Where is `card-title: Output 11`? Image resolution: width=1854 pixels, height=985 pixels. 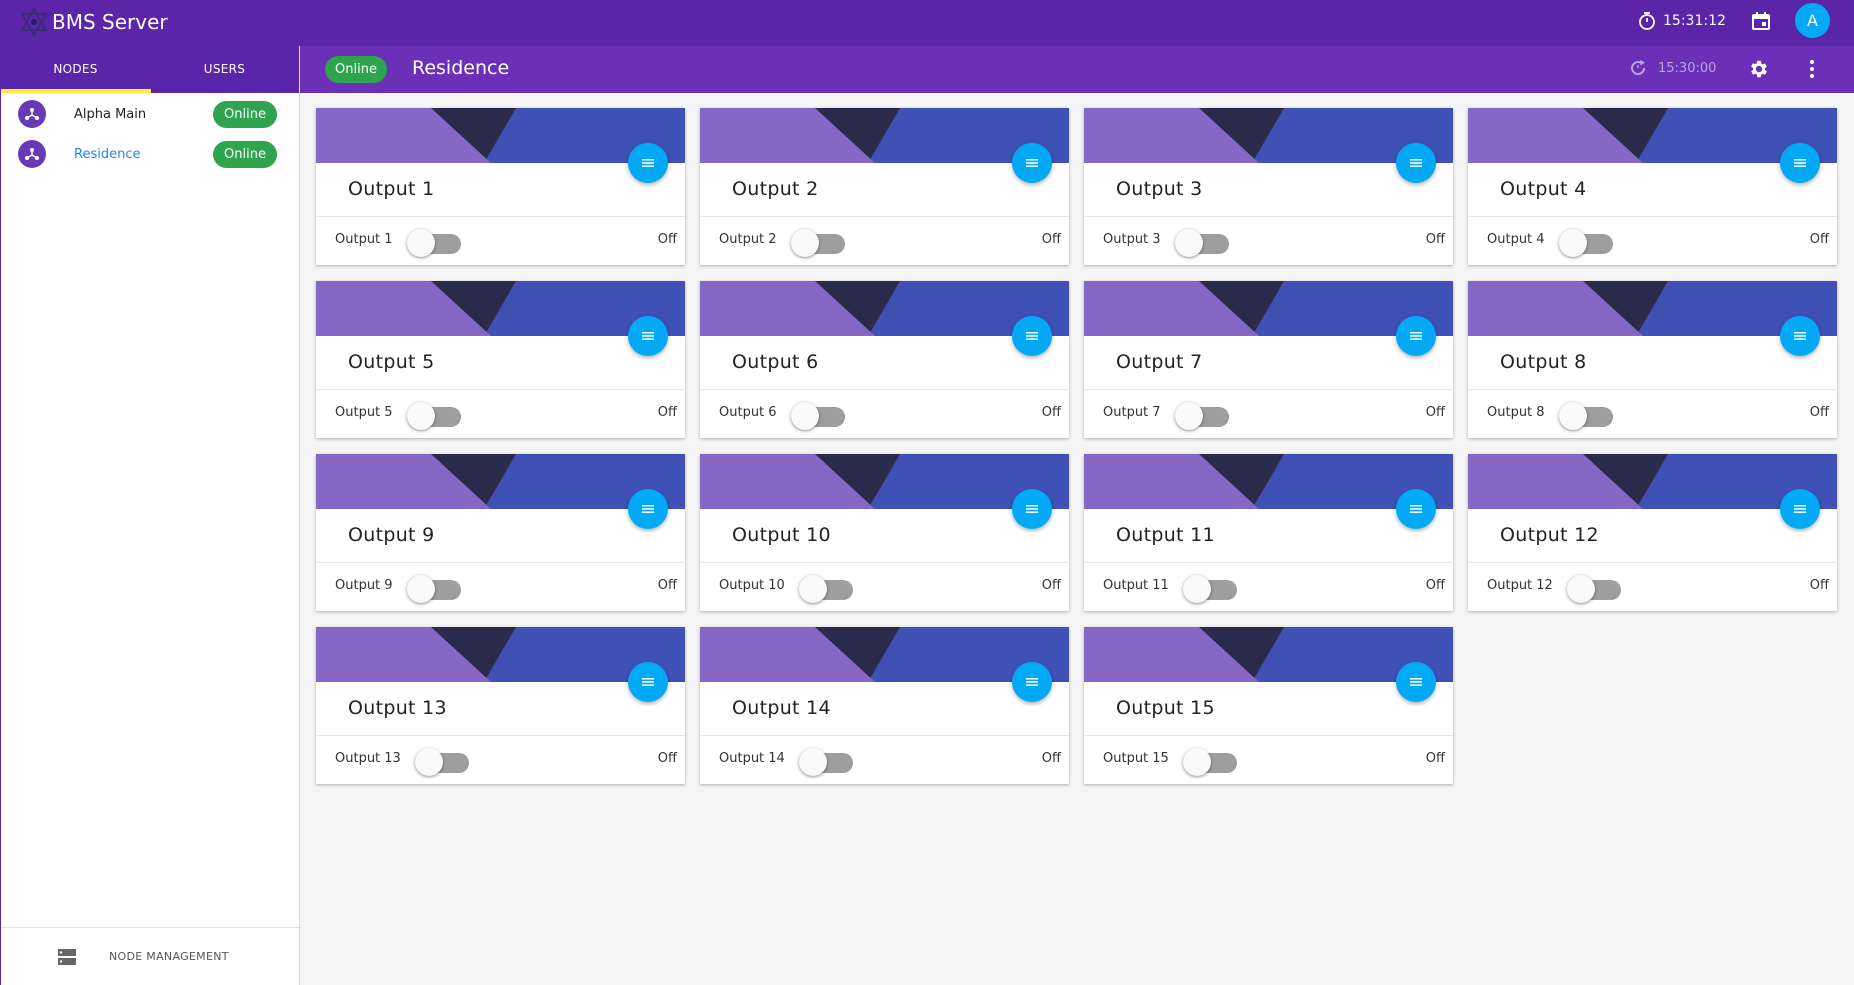 card-title: Output 11 is located at coordinates (1165, 535).